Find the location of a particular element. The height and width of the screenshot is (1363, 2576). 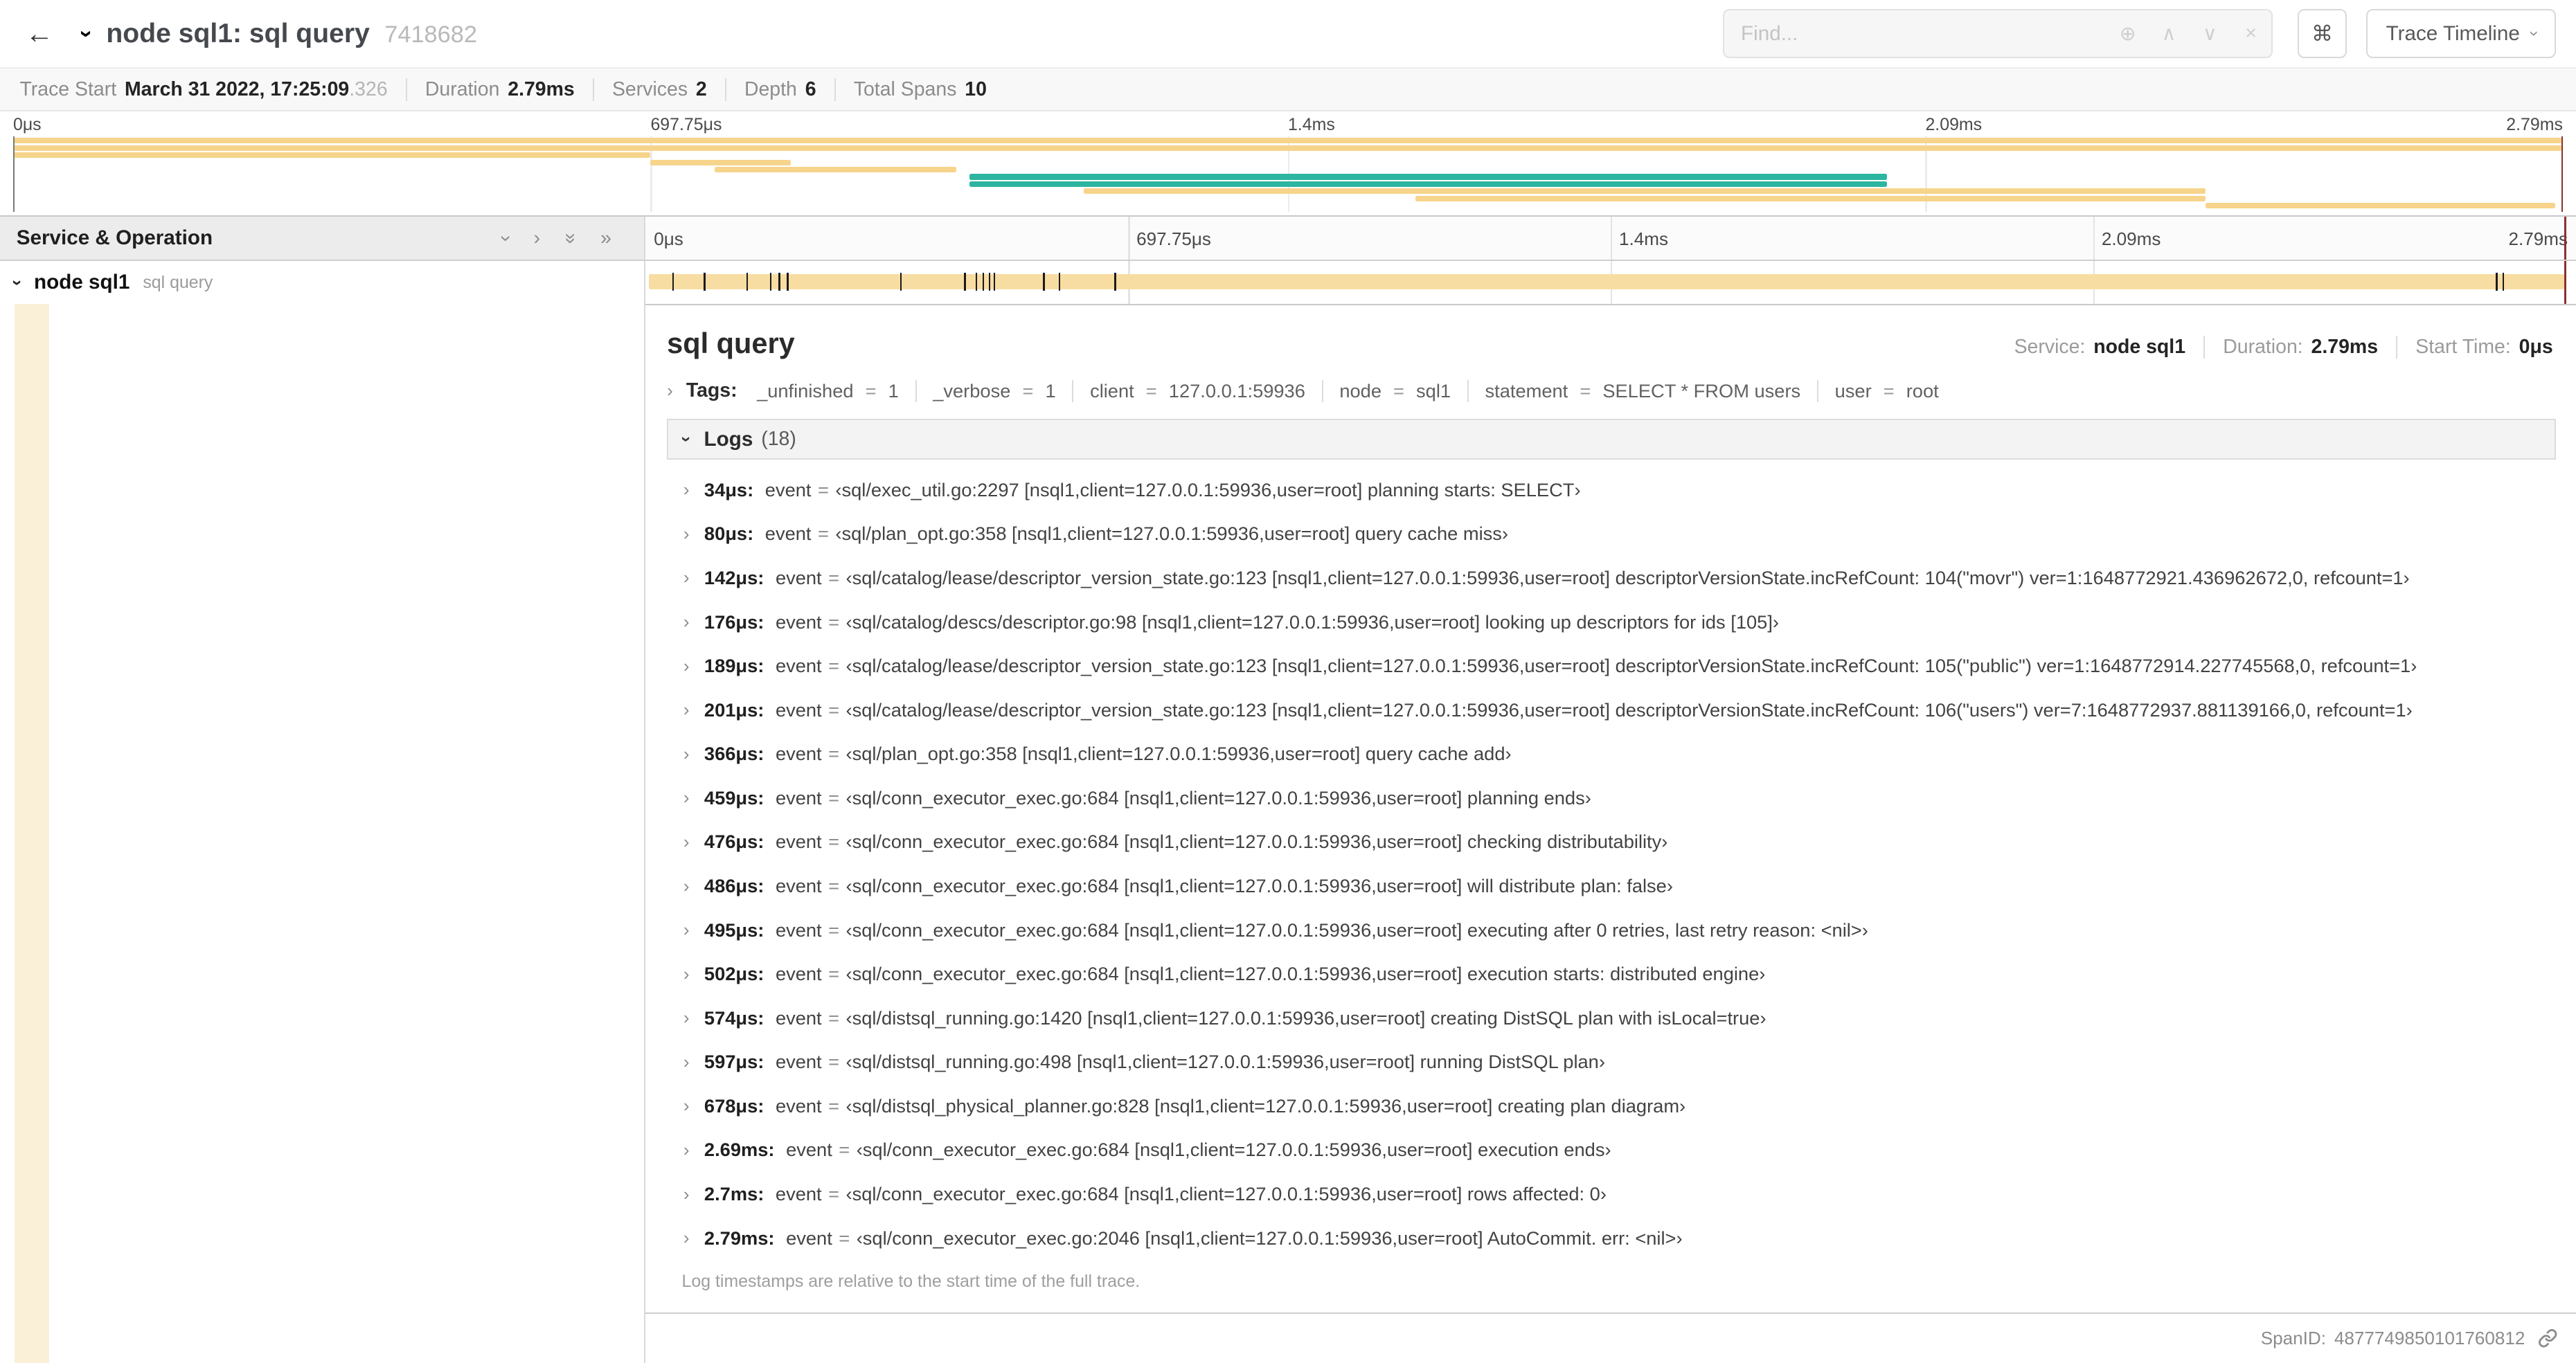

logs-accordion-header: › Logs (18) is located at coordinates (1612, 439).